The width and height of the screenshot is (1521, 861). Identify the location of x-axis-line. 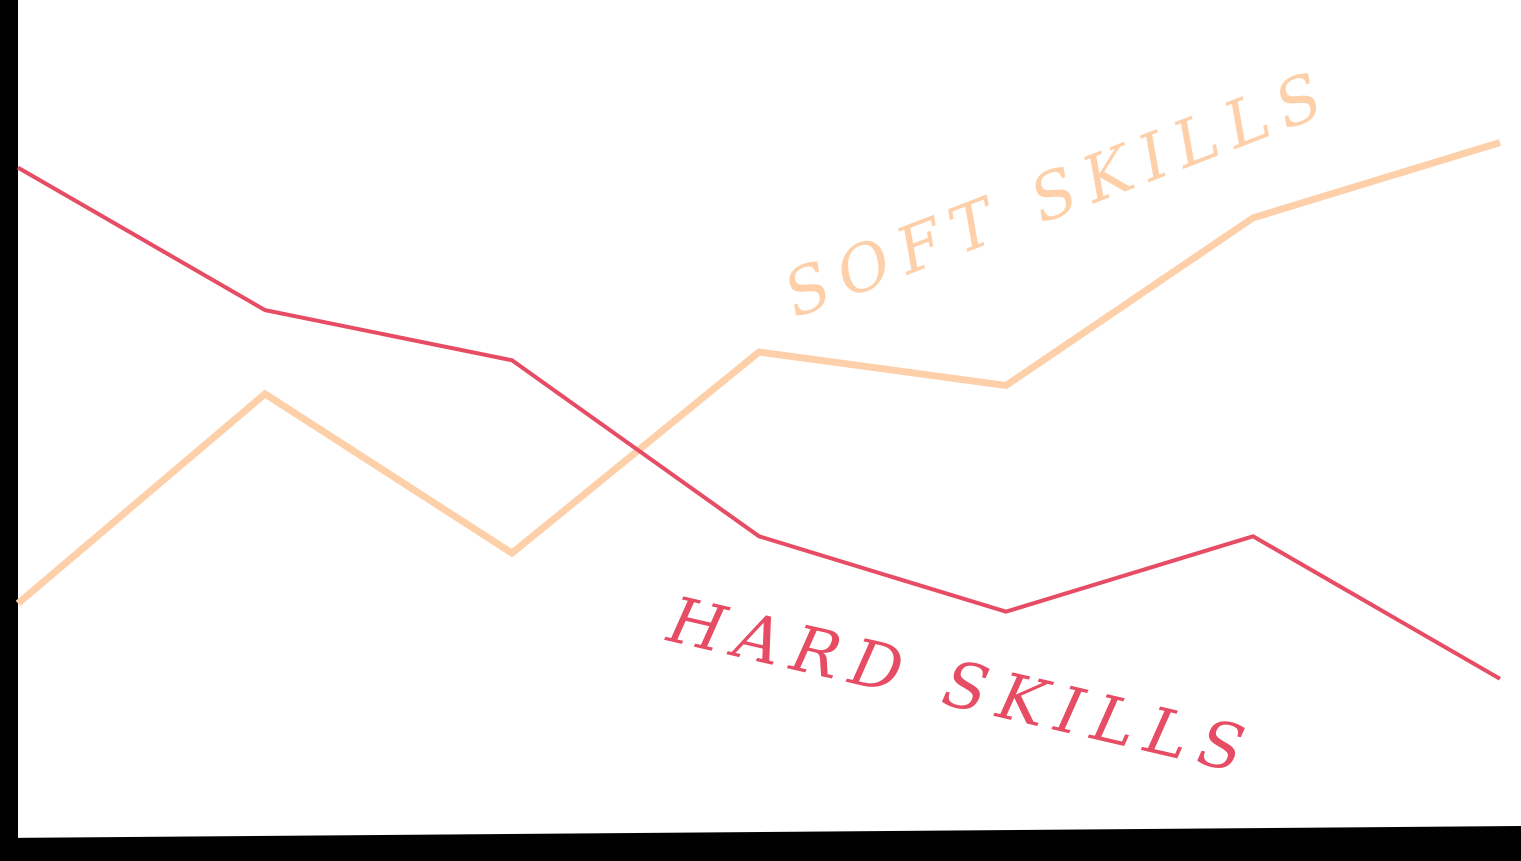
(760, 843).